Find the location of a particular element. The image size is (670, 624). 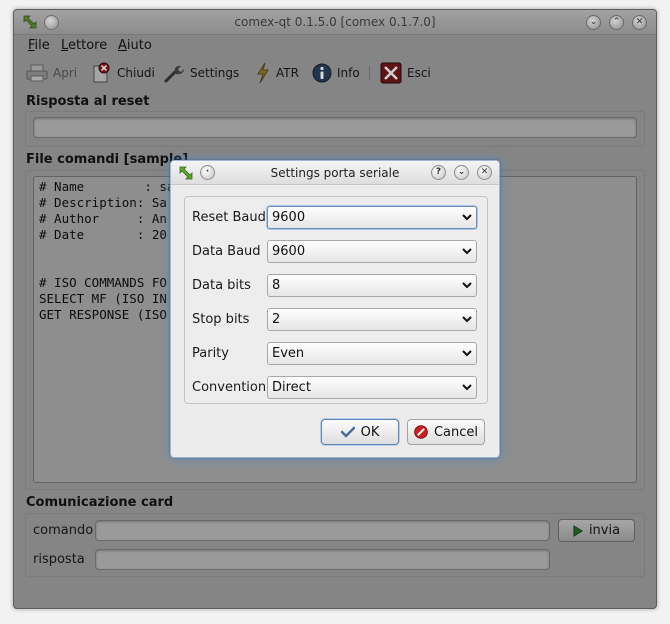

data-baud-label: Data Baud is located at coordinates (226, 251).